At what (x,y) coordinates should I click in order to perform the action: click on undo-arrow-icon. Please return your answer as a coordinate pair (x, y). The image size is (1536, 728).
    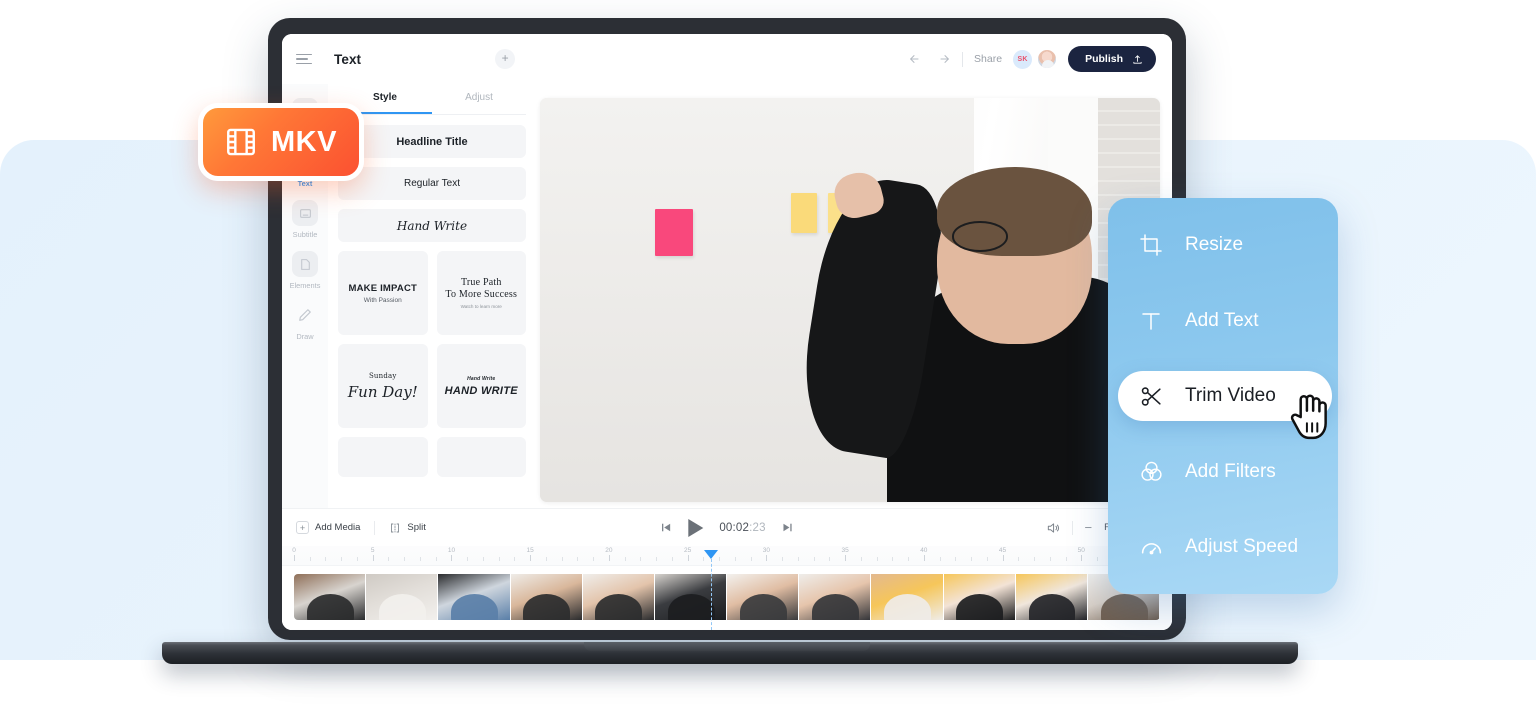
    Looking at the image, I should click on (916, 59).